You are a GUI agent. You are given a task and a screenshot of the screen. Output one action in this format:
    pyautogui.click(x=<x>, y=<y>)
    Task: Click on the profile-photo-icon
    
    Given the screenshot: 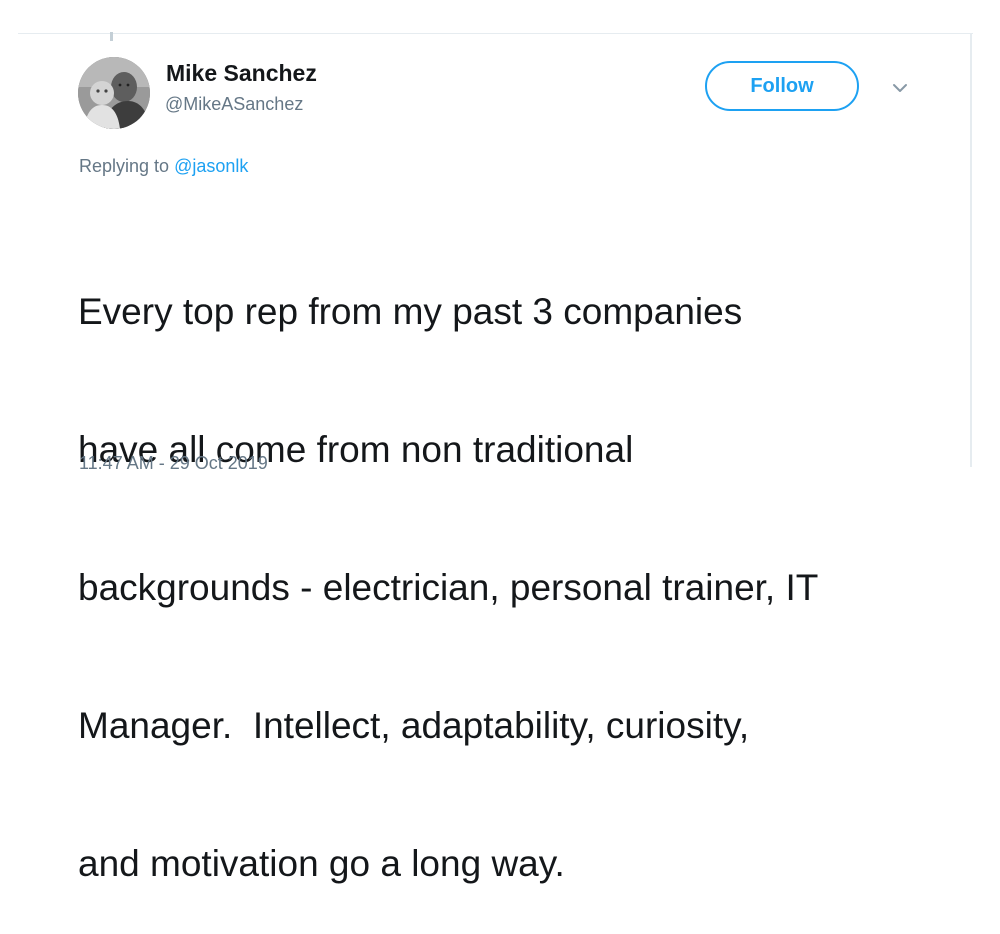 What is the action you would take?
    pyautogui.click(x=114, y=93)
    